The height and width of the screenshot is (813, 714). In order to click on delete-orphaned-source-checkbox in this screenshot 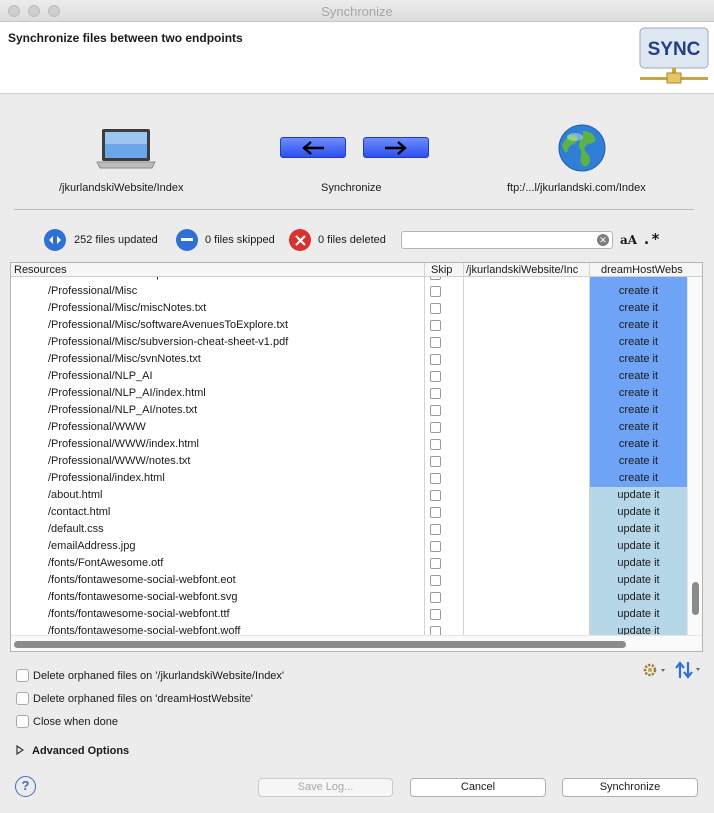, I will do `click(22, 675)`.